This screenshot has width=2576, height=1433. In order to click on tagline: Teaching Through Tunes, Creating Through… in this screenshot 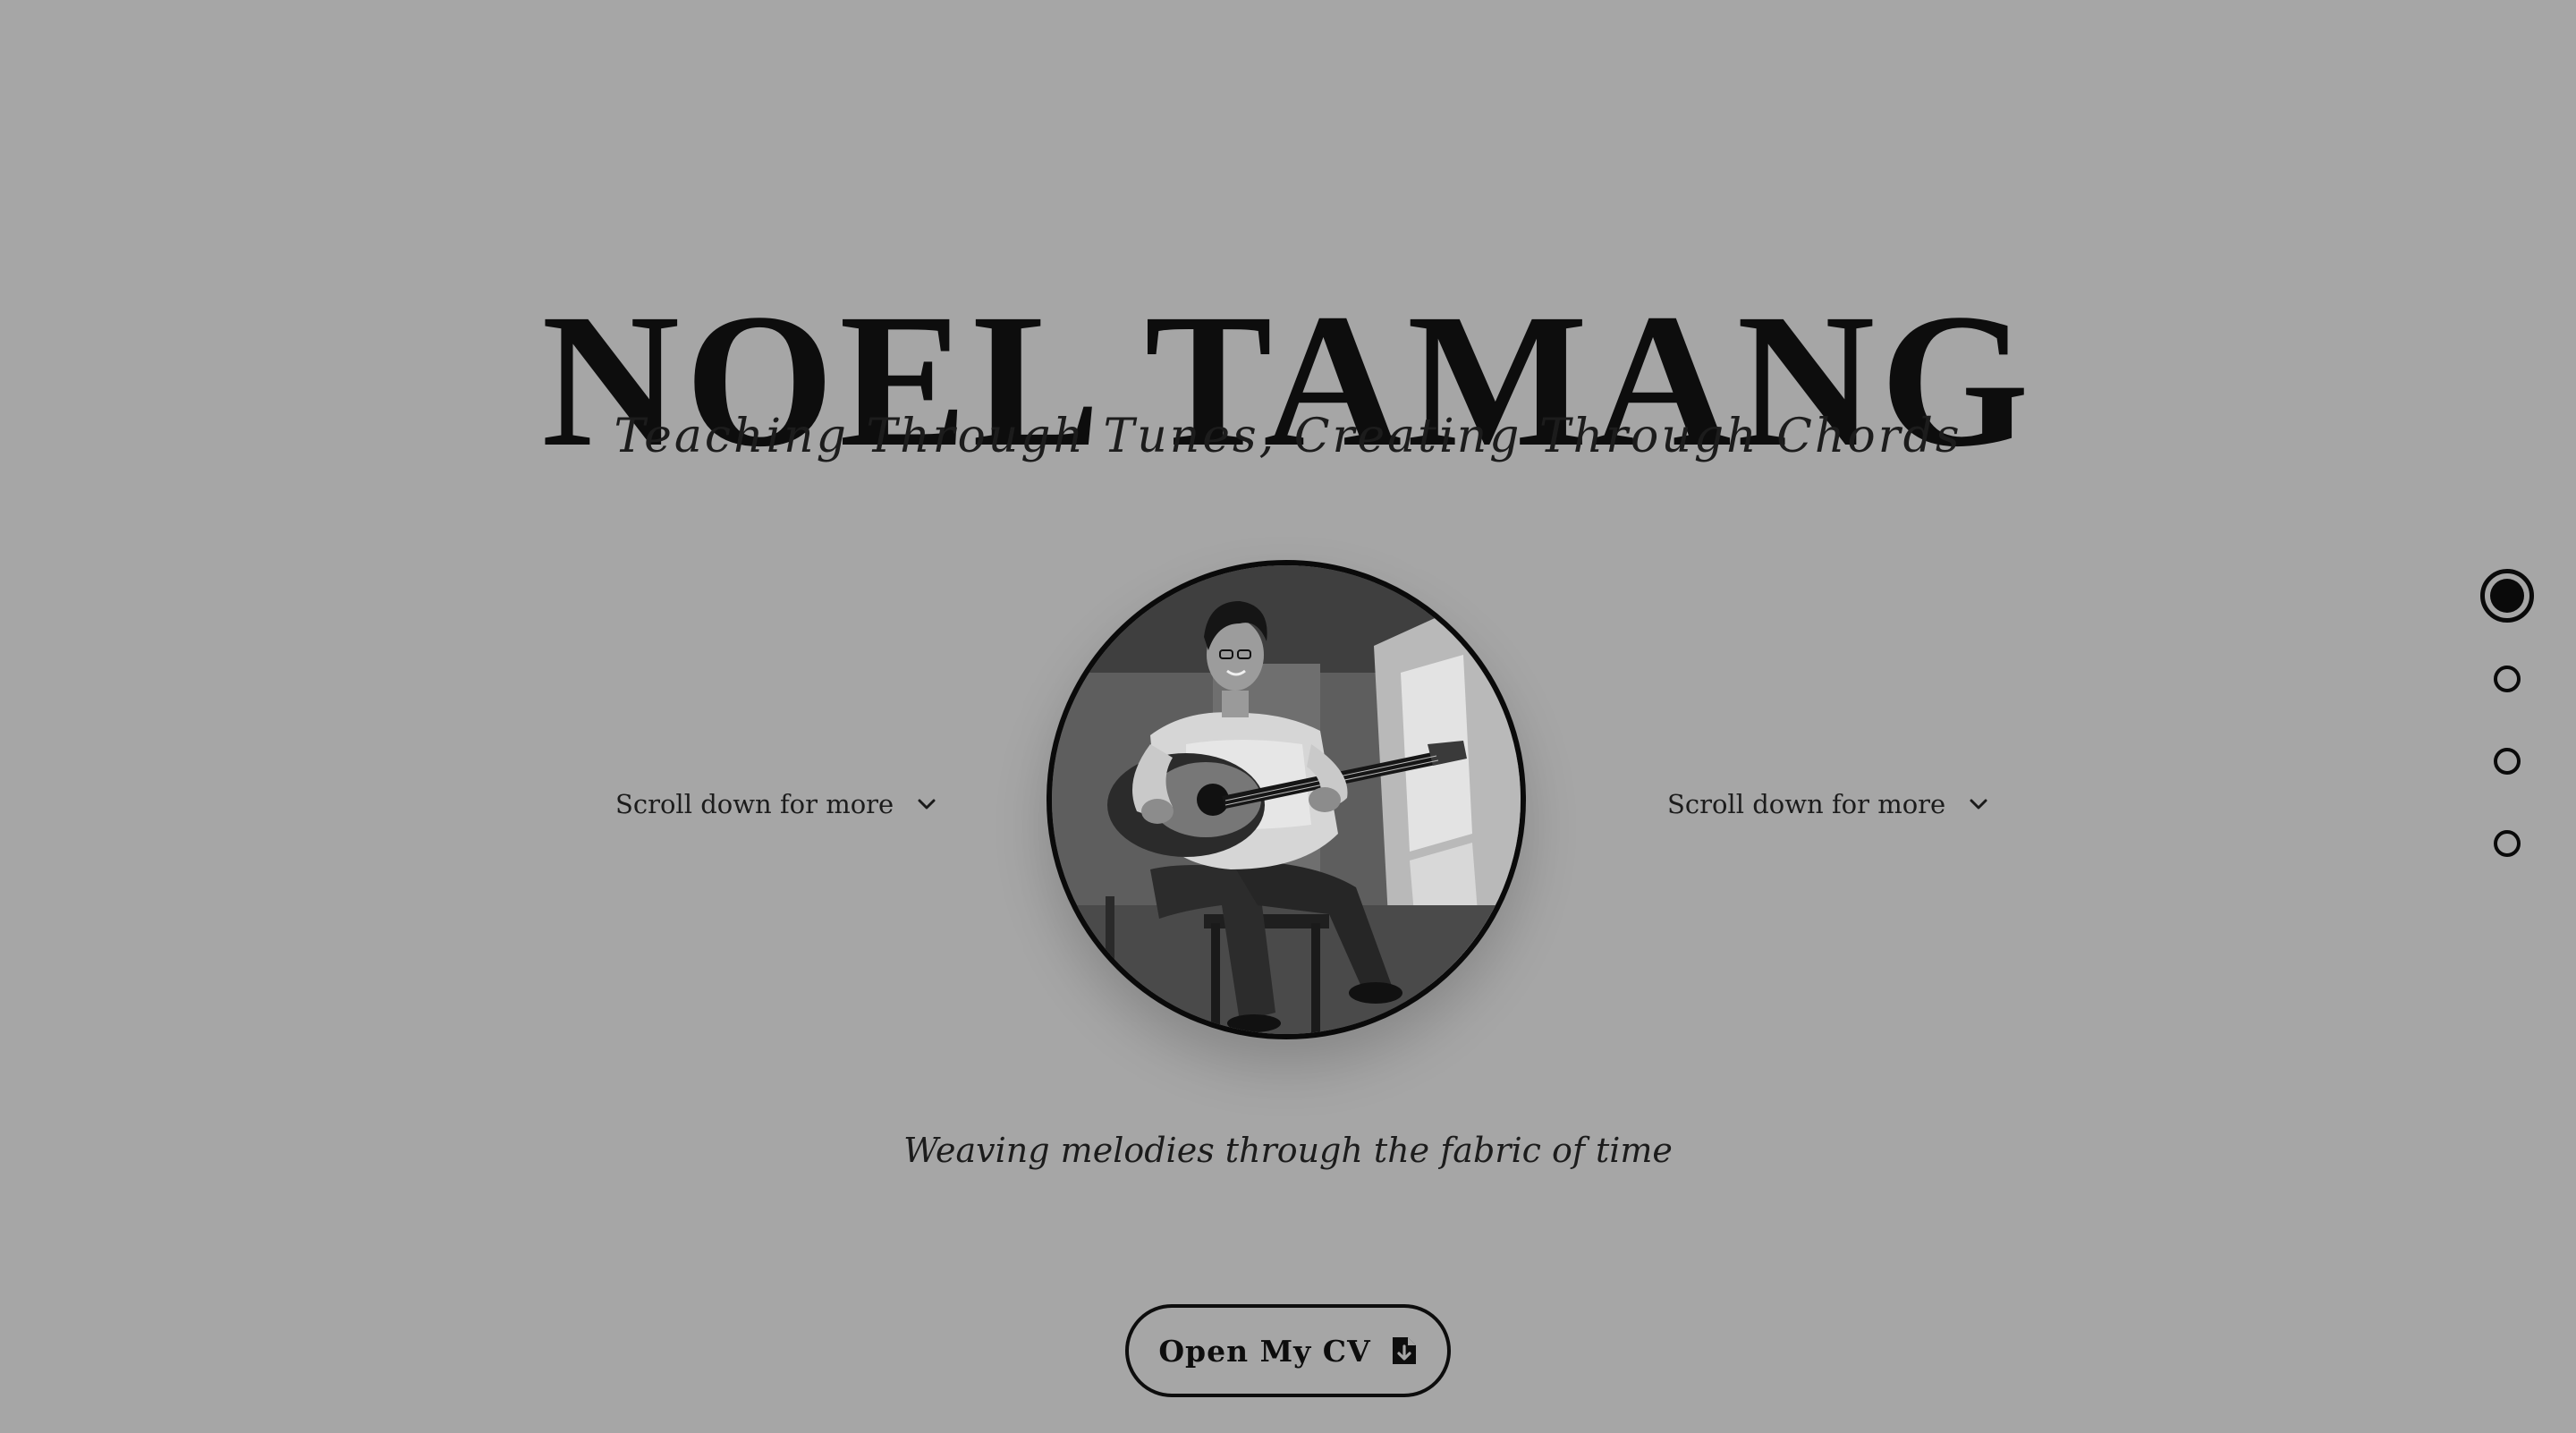, I will do `click(1288, 436)`.